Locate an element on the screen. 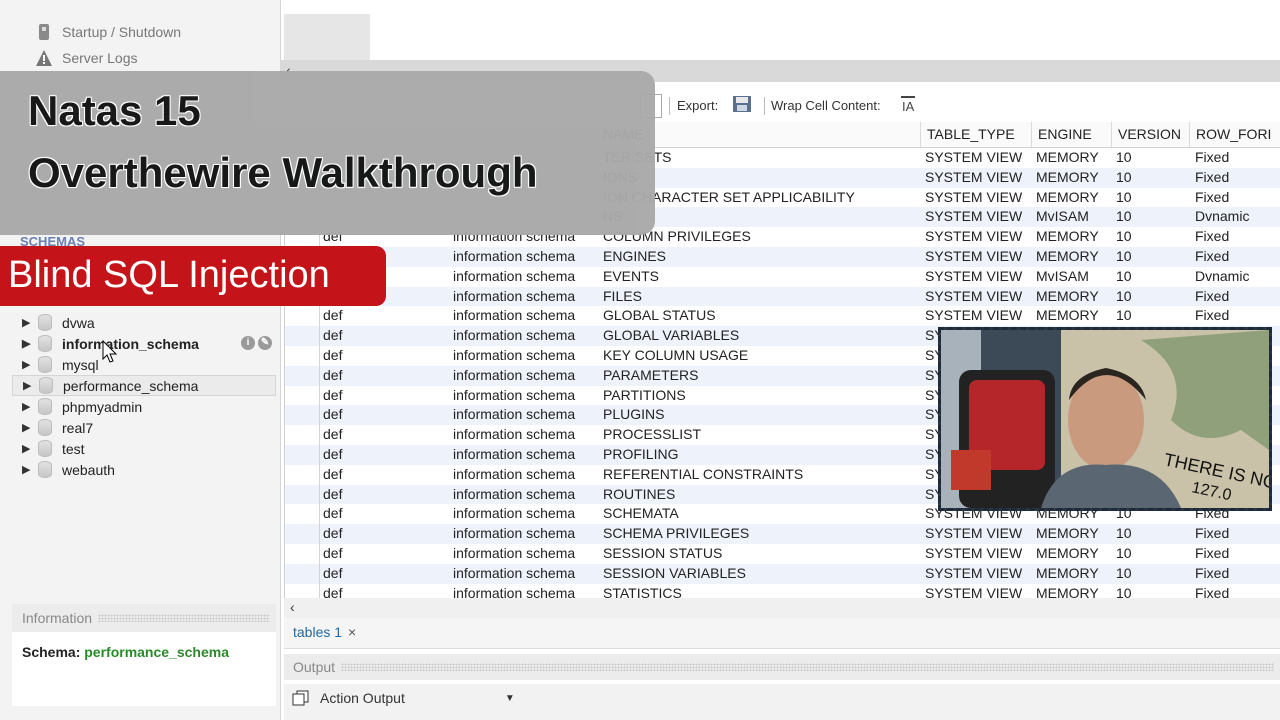 The image size is (1280, 720). export-icon is located at coordinates (742, 104).